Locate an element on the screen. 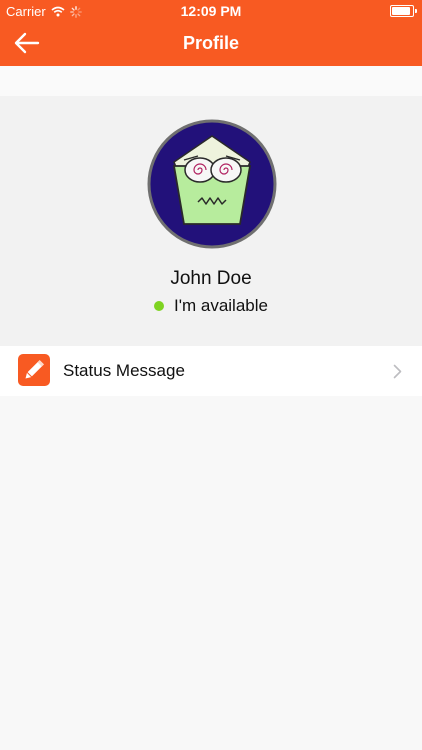 This screenshot has height=750, width=422. header: Carrier 12:09 PM Profile is located at coordinates (211, 33).